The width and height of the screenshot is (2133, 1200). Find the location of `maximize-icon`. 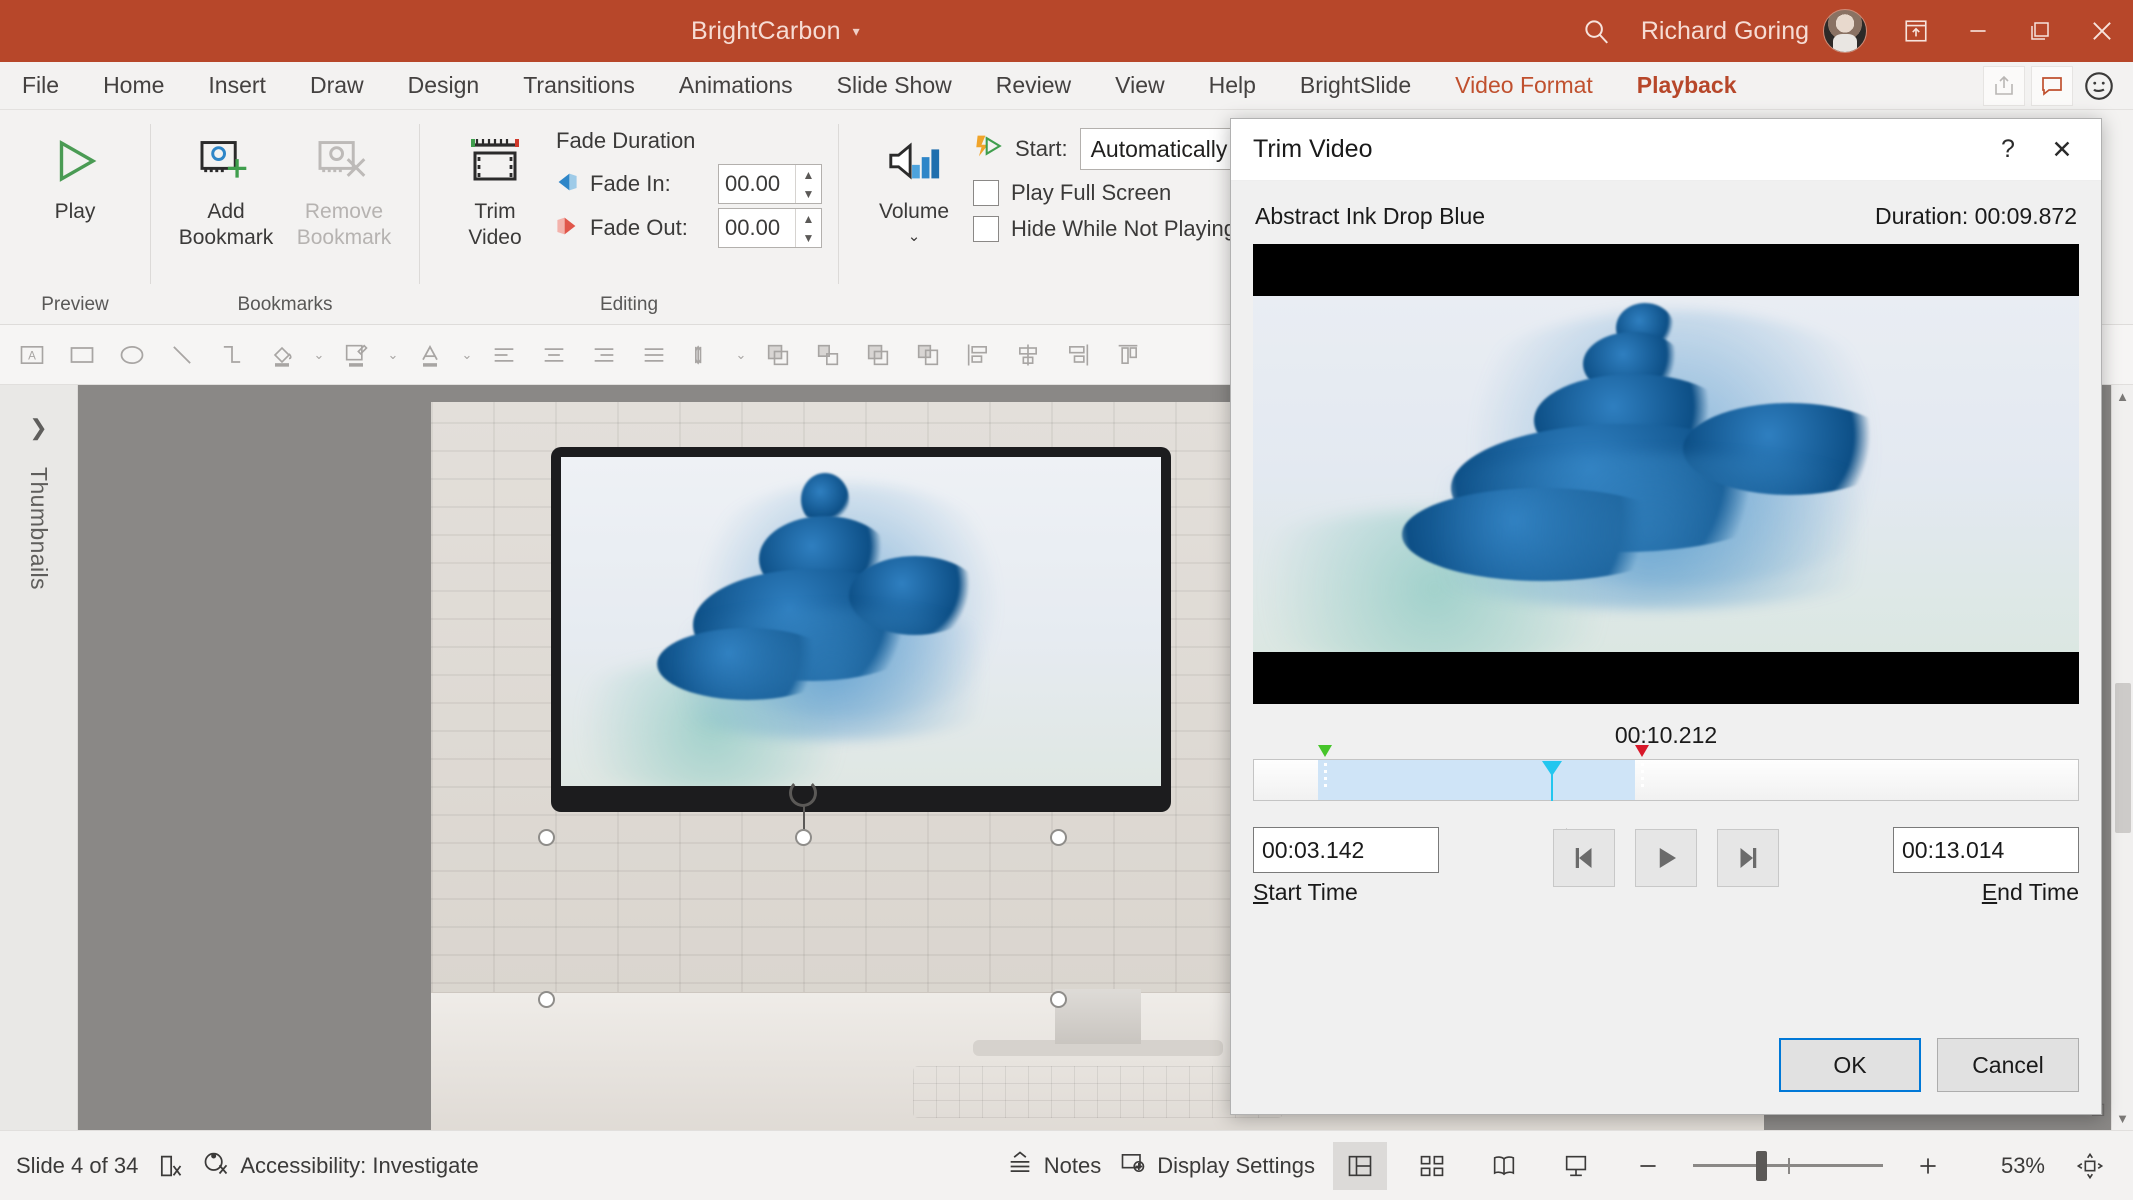

maximize-icon is located at coordinates (2040, 31).